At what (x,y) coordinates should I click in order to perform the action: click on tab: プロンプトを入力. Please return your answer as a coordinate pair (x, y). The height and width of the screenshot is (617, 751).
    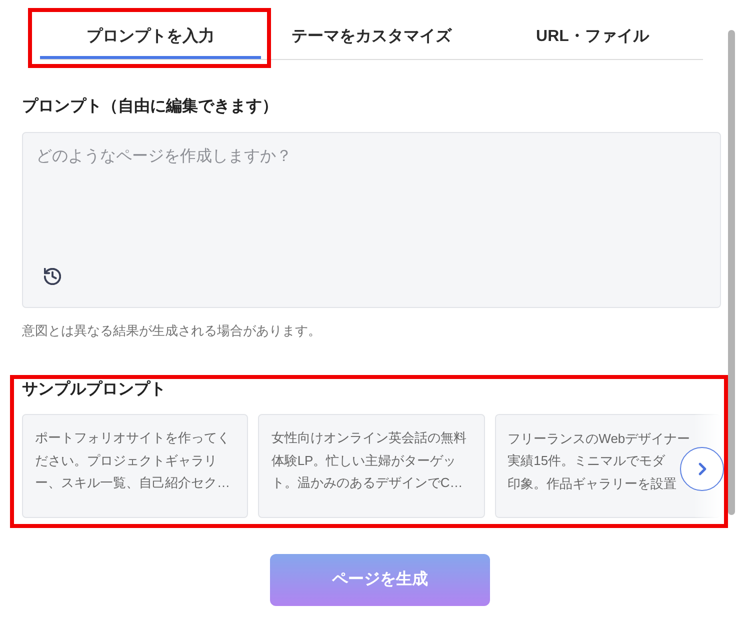
    Looking at the image, I should click on (150, 36).